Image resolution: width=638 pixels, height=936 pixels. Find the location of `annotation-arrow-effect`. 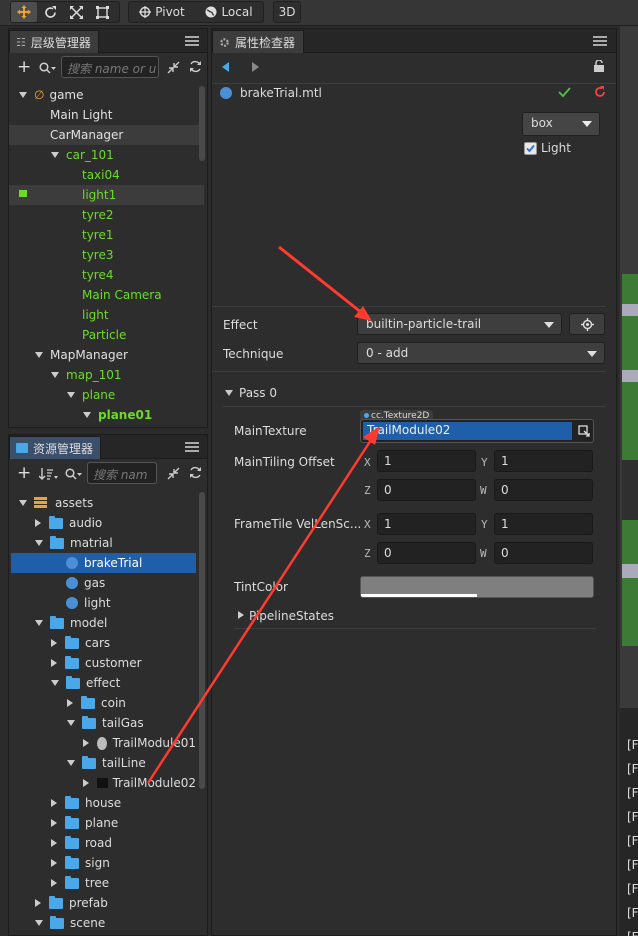

annotation-arrow-effect is located at coordinates (320, 280).